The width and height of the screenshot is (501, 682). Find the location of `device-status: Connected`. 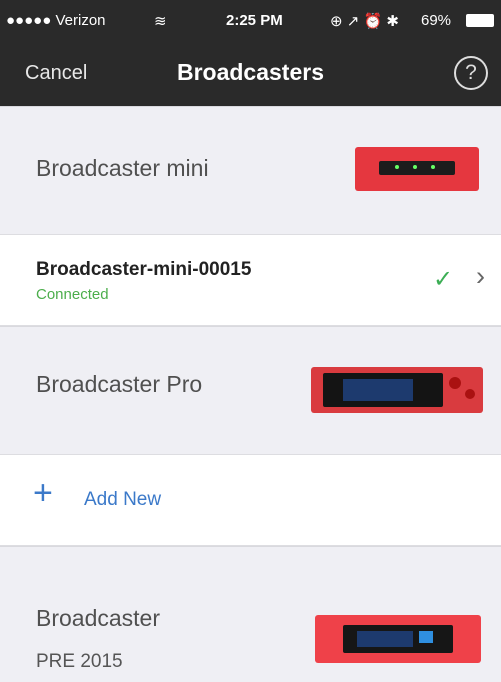

device-status: Connected is located at coordinates (72, 294).